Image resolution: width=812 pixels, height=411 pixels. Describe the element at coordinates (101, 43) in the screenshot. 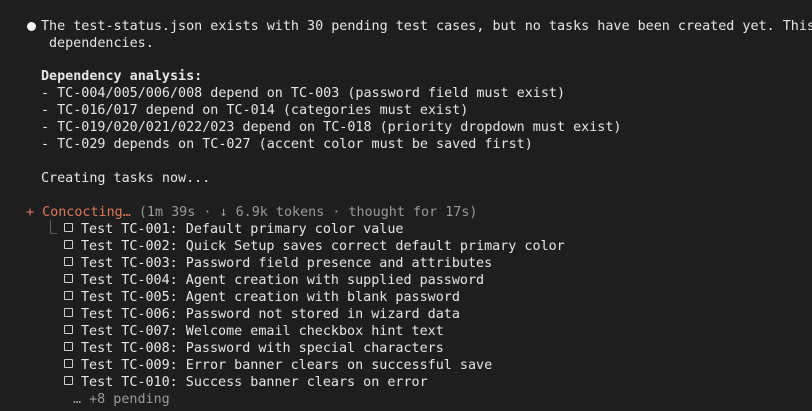

I see `message-line-2: dependencies.` at that location.